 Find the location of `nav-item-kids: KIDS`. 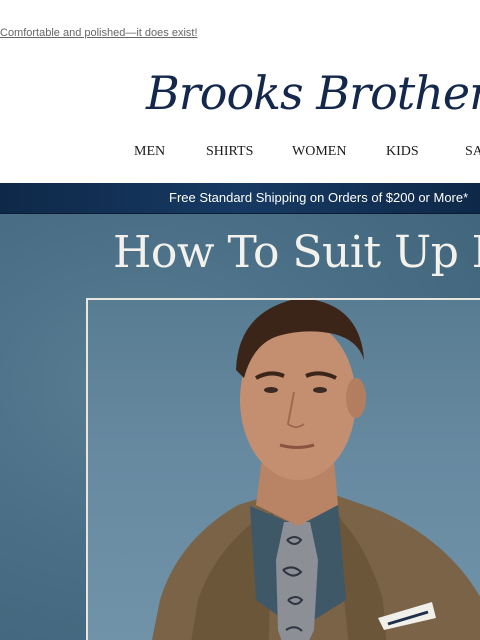

nav-item-kids: KIDS is located at coordinates (402, 152).